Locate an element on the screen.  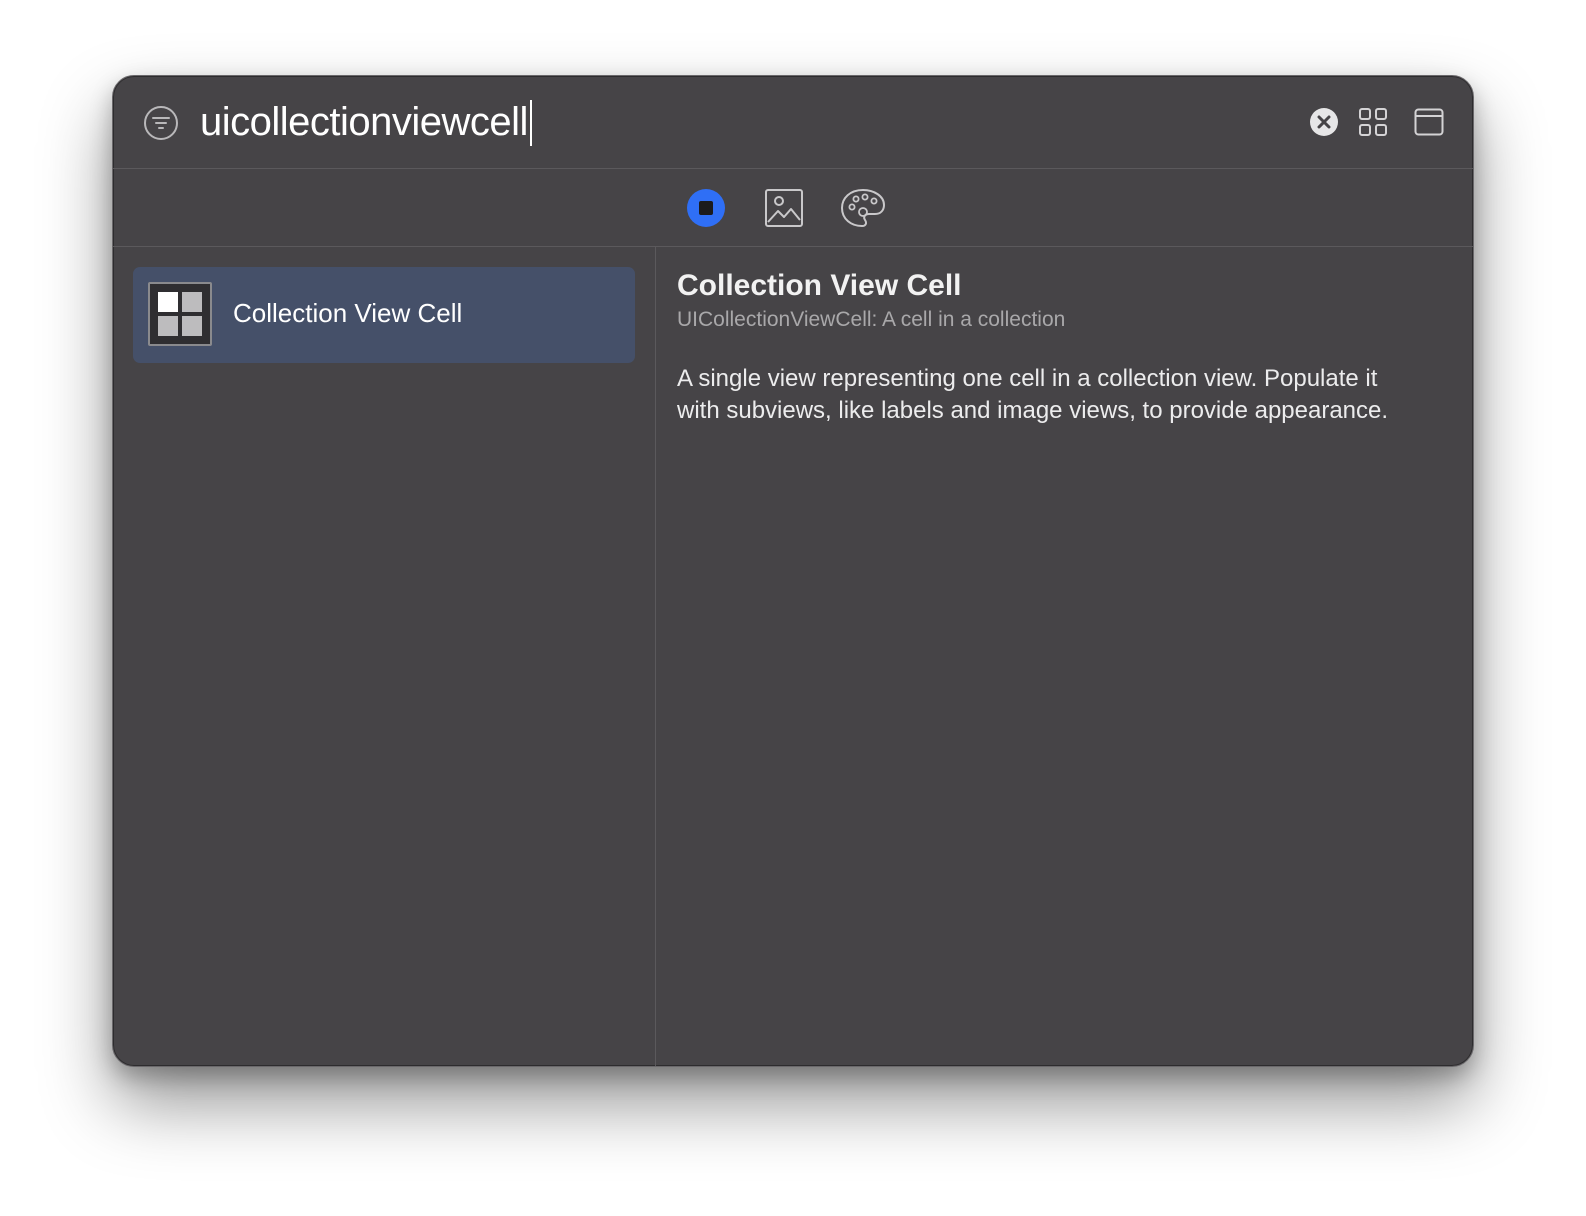
tab-objects is located at coordinates (706, 208).